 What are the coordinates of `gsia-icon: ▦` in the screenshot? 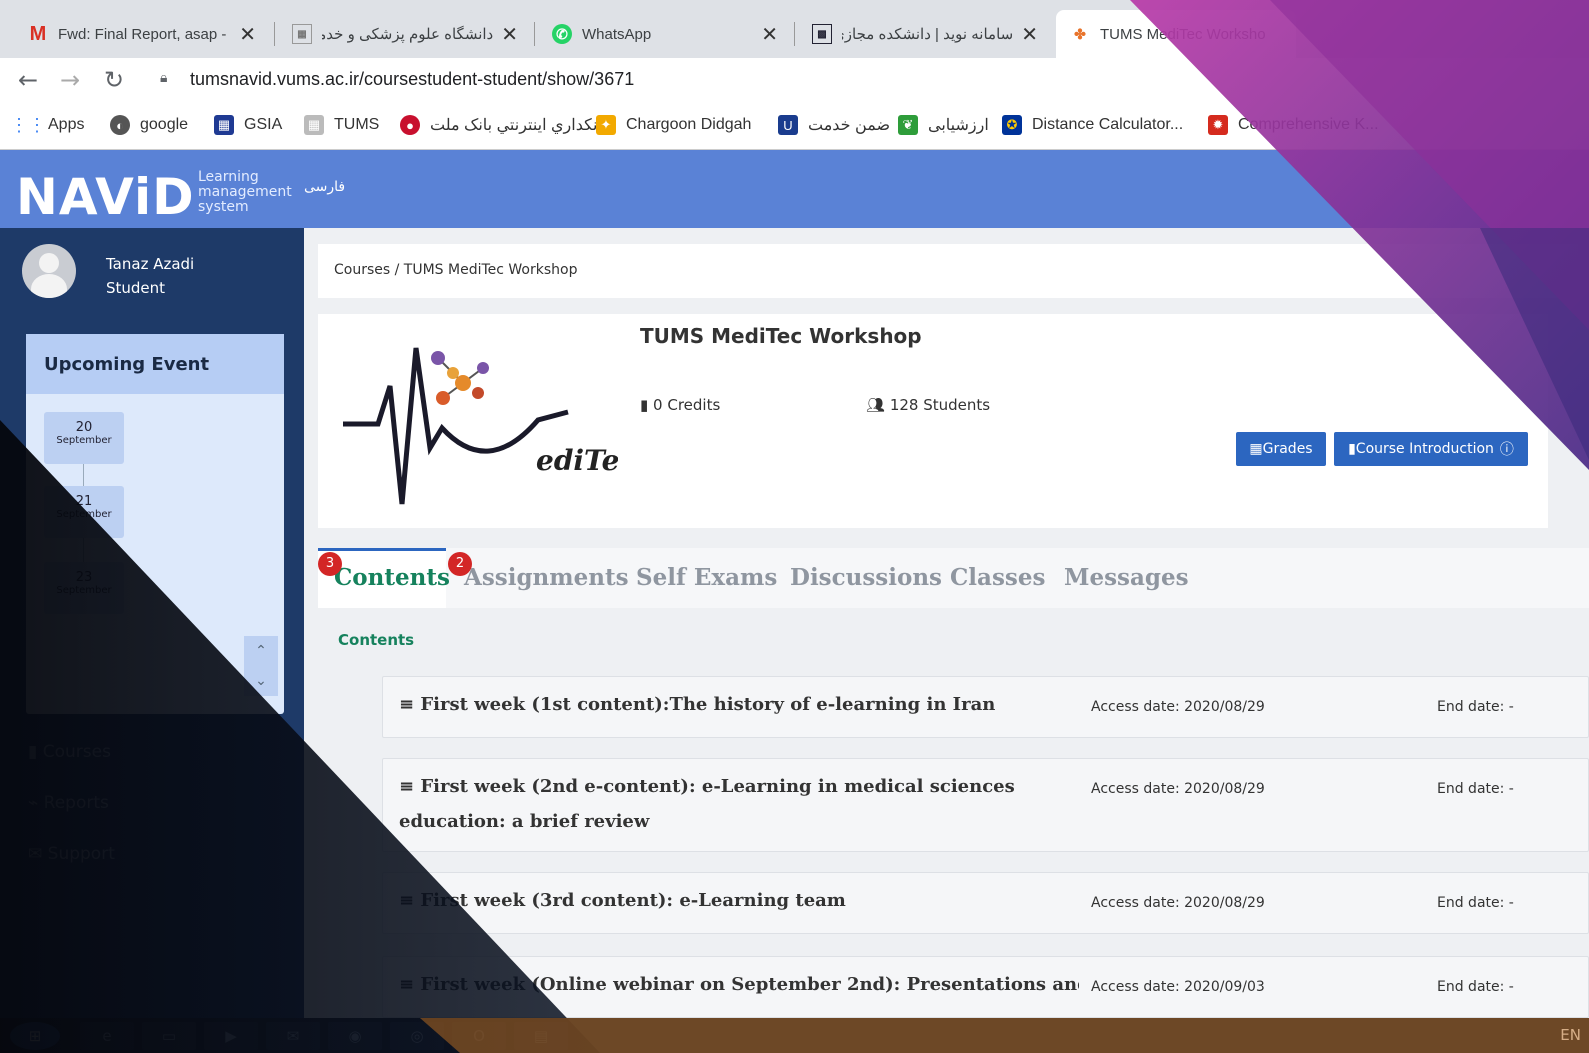 It's located at (224, 125).